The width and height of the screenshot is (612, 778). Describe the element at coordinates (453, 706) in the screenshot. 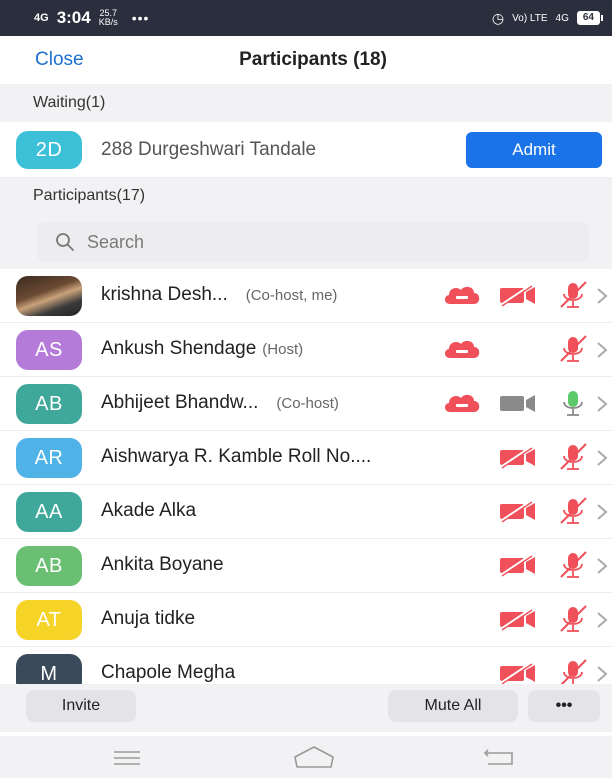

I see `mute-all-button: Mute All` at that location.